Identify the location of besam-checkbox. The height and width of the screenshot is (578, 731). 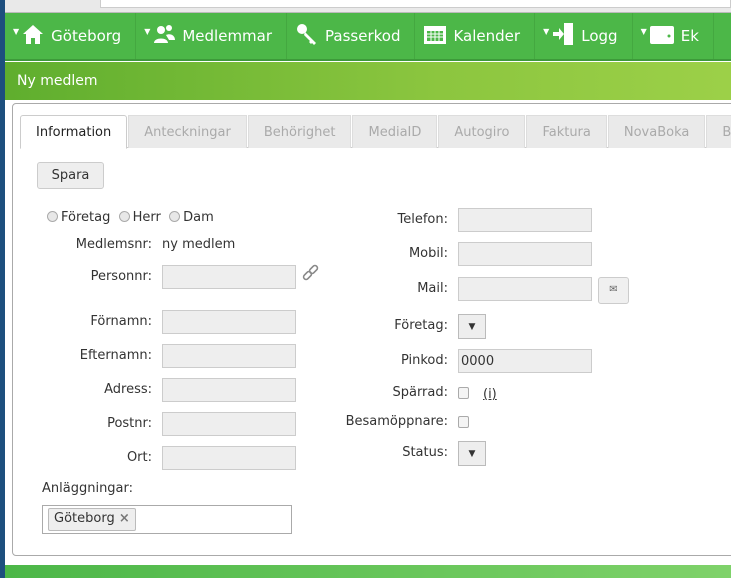
(463, 422).